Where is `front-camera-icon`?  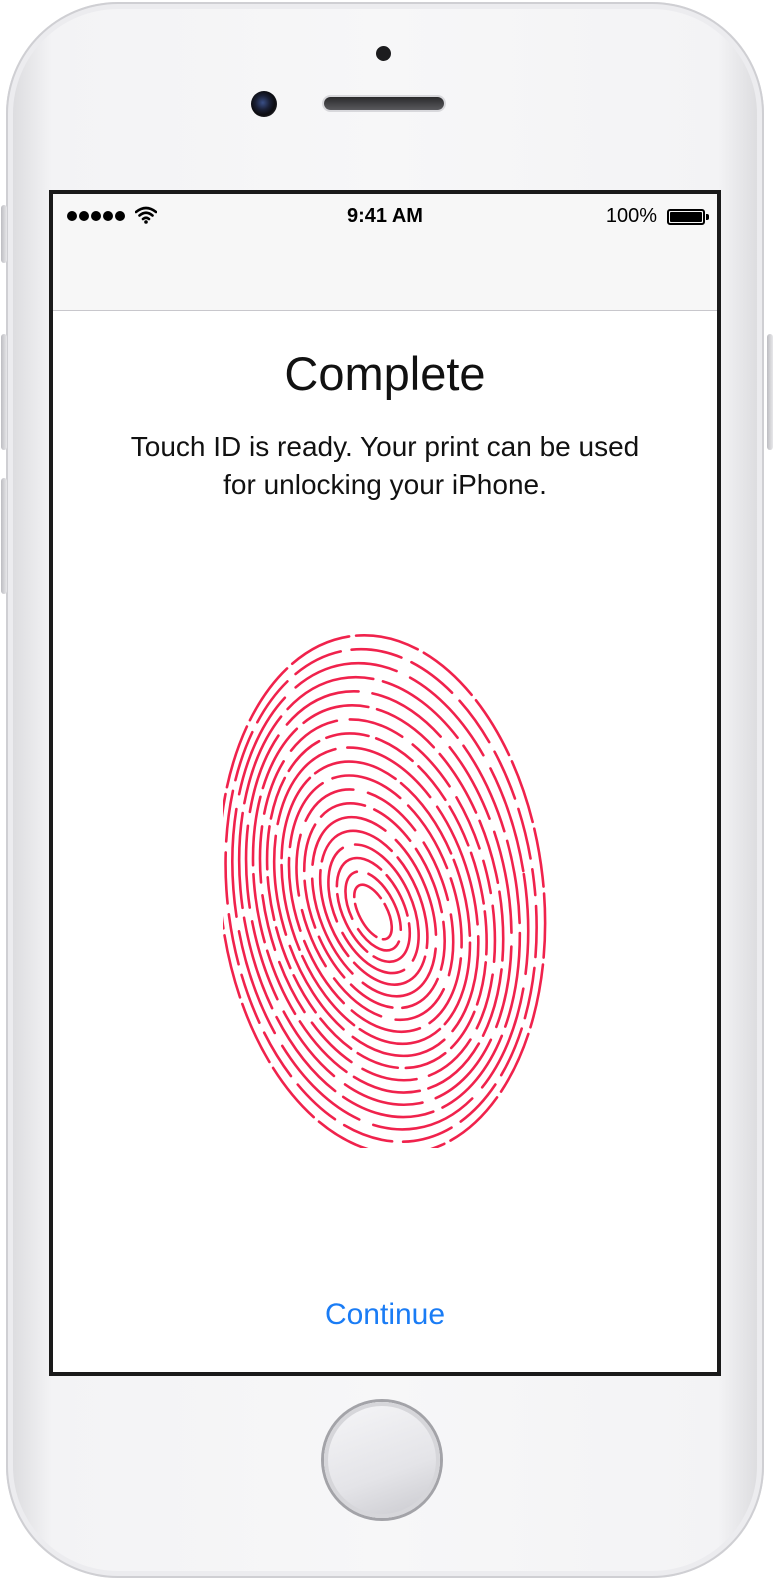
front-camera-icon is located at coordinates (264, 104).